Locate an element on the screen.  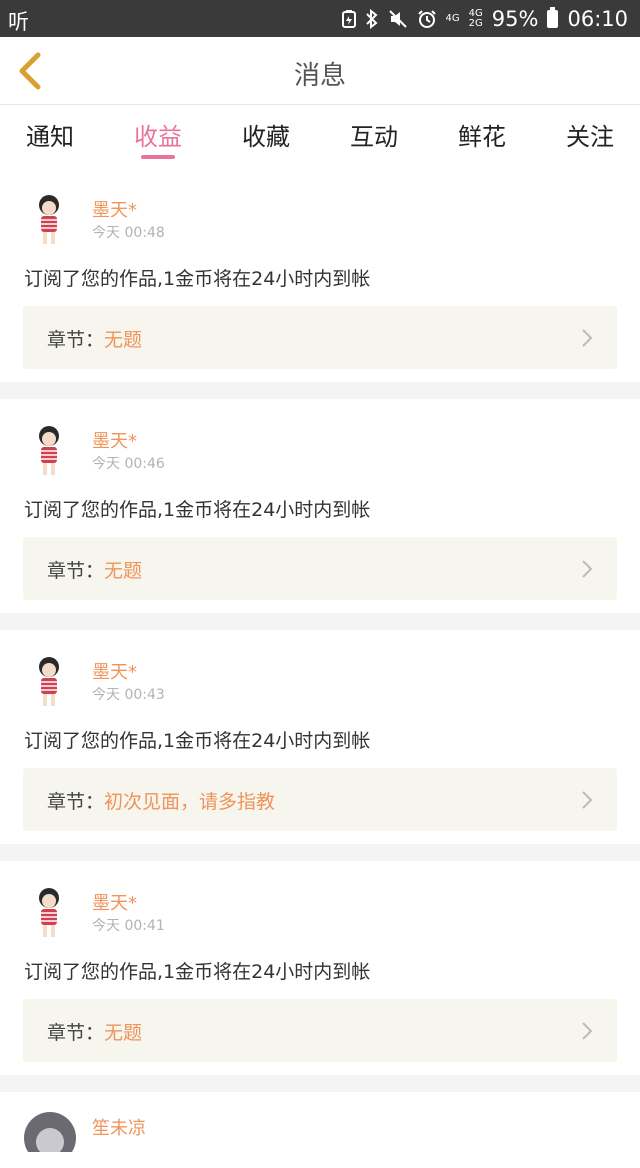
timestamp: 今天 00:46 is located at coordinates (128, 464).